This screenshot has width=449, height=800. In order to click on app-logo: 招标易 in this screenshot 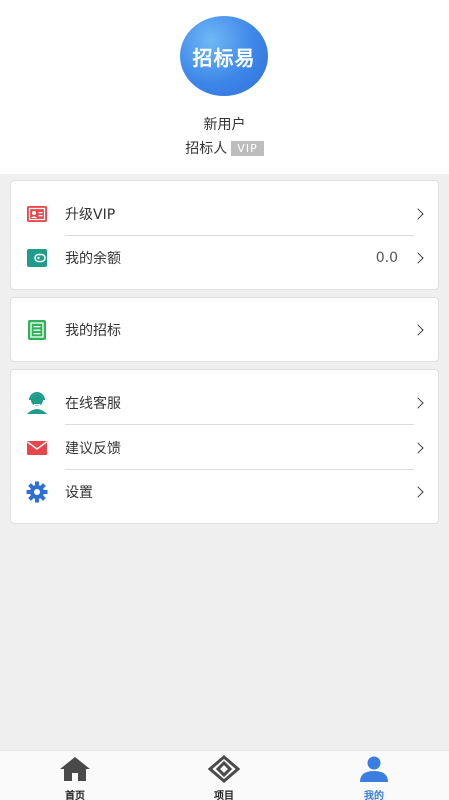, I will do `click(224, 56)`.